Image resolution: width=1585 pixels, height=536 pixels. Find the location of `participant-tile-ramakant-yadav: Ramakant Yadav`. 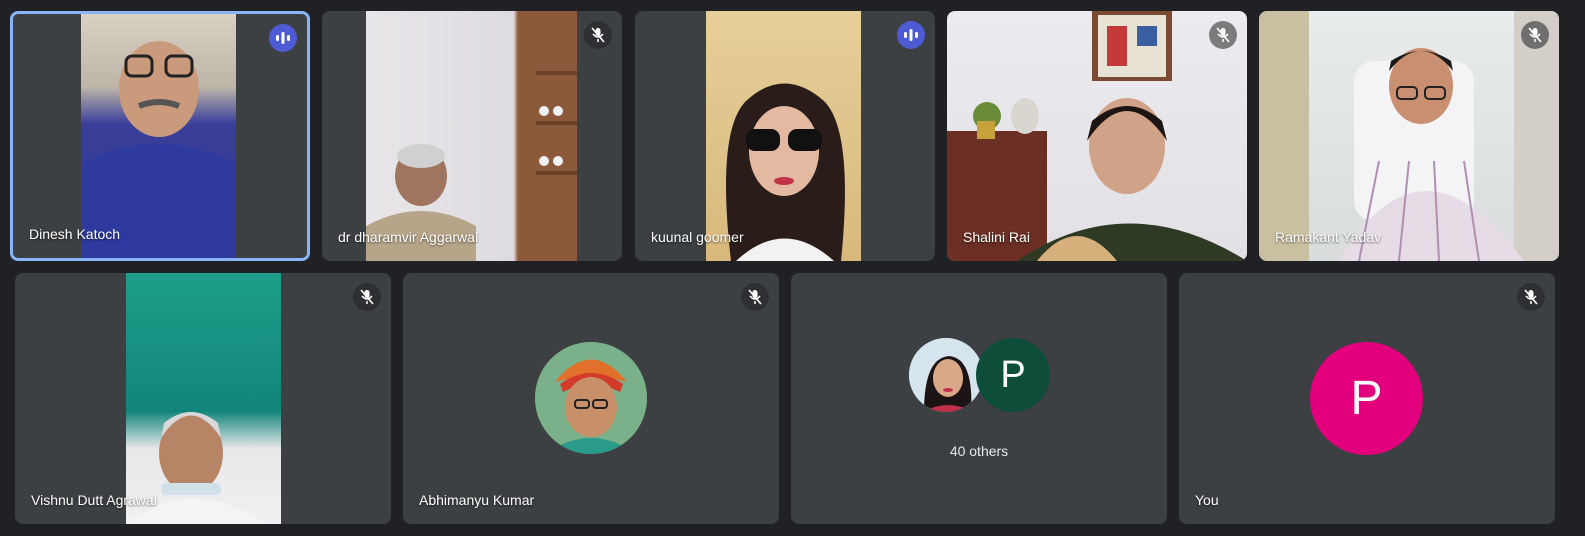

participant-tile-ramakant-yadav: Ramakant Yadav is located at coordinates (1409, 136).